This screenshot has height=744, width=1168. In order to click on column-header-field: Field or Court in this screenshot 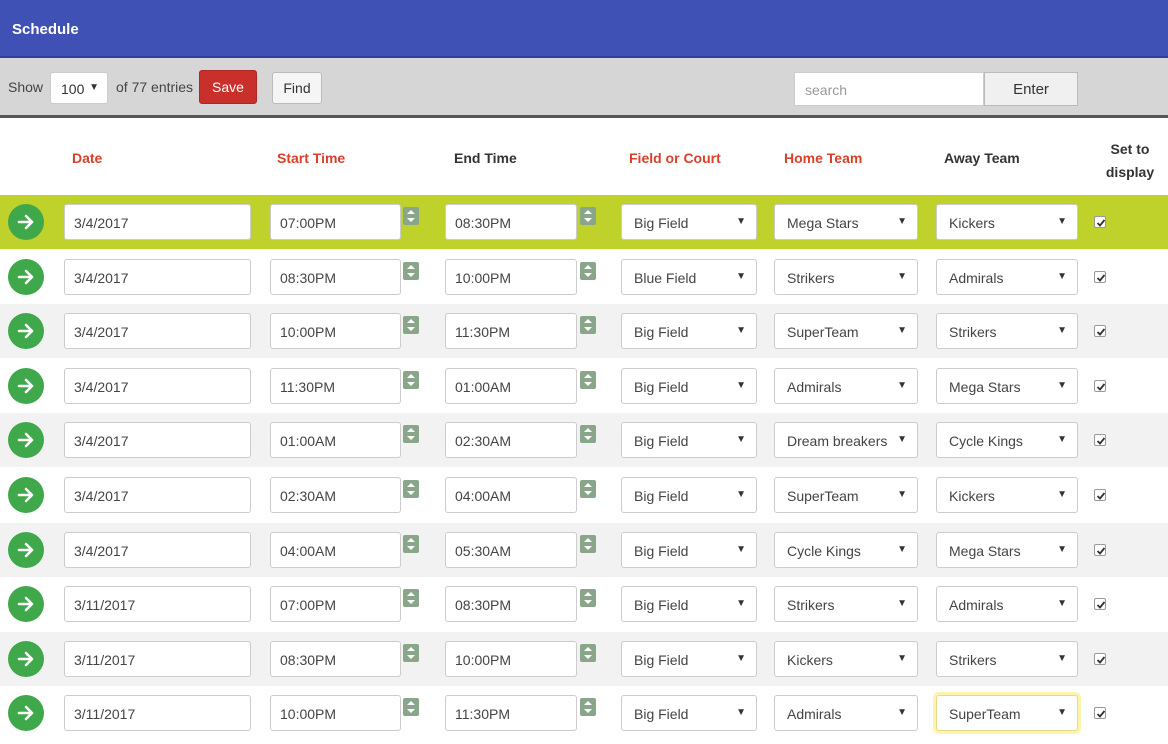, I will do `click(675, 158)`.